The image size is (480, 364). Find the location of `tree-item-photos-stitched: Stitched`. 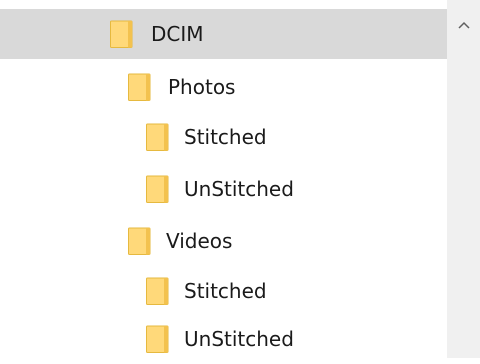

tree-item-photos-stitched: Stitched is located at coordinates (223, 137).